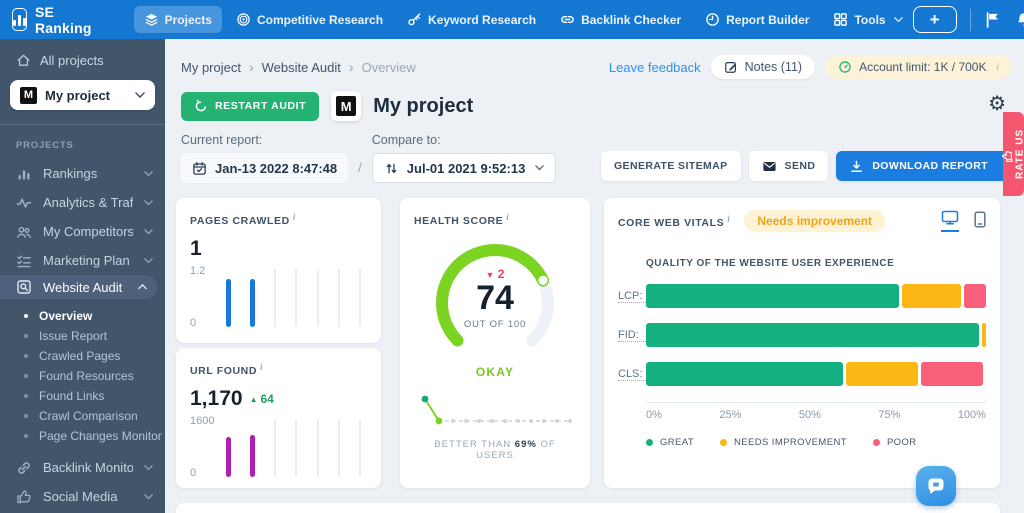 Image resolution: width=1024 pixels, height=513 pixels. Describe the element at coordinates (496, 410) in the screenshot. I see `health-history-sparkline` at that location.